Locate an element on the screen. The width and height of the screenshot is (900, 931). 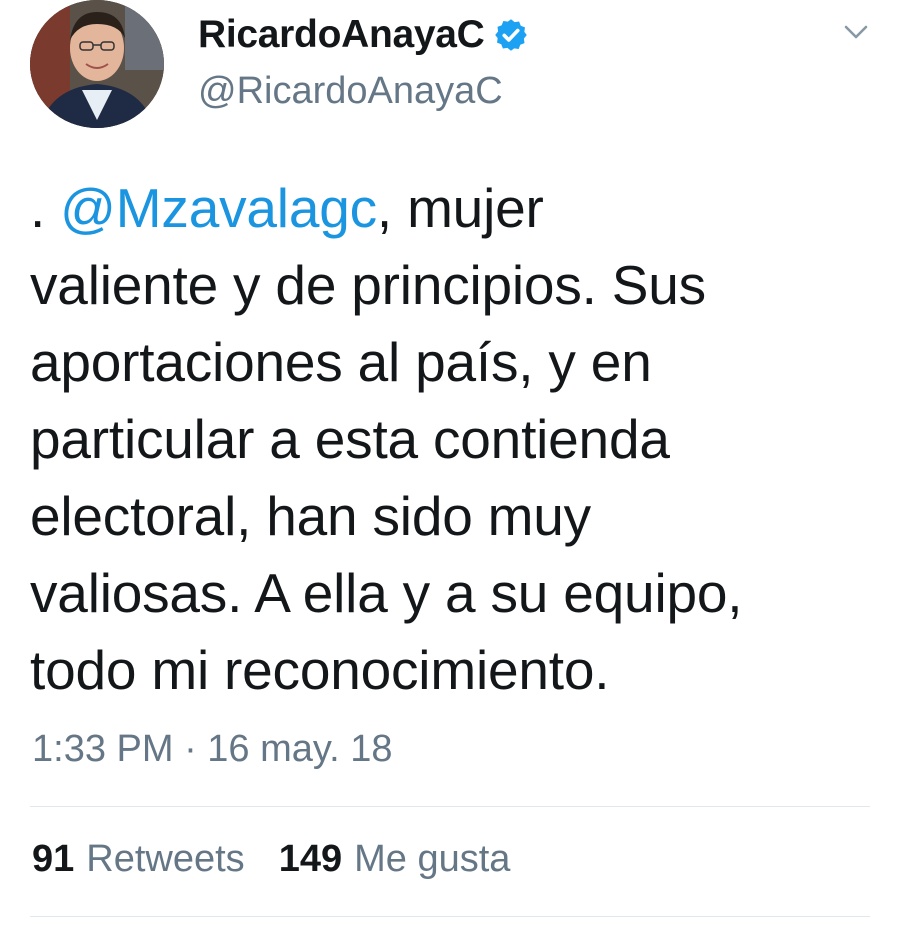
verified-badge-icon is located at coordinates (511, 35).